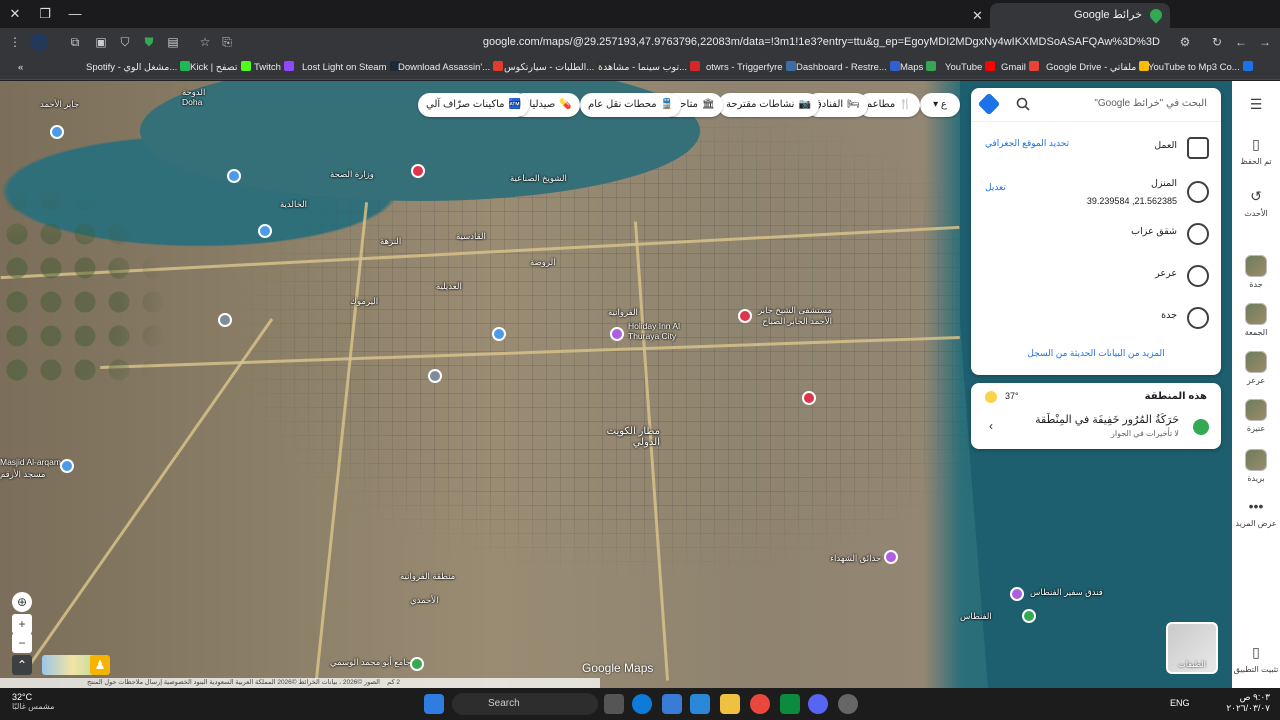  I want to click on extension-icon: ▣, so click(101, 42).